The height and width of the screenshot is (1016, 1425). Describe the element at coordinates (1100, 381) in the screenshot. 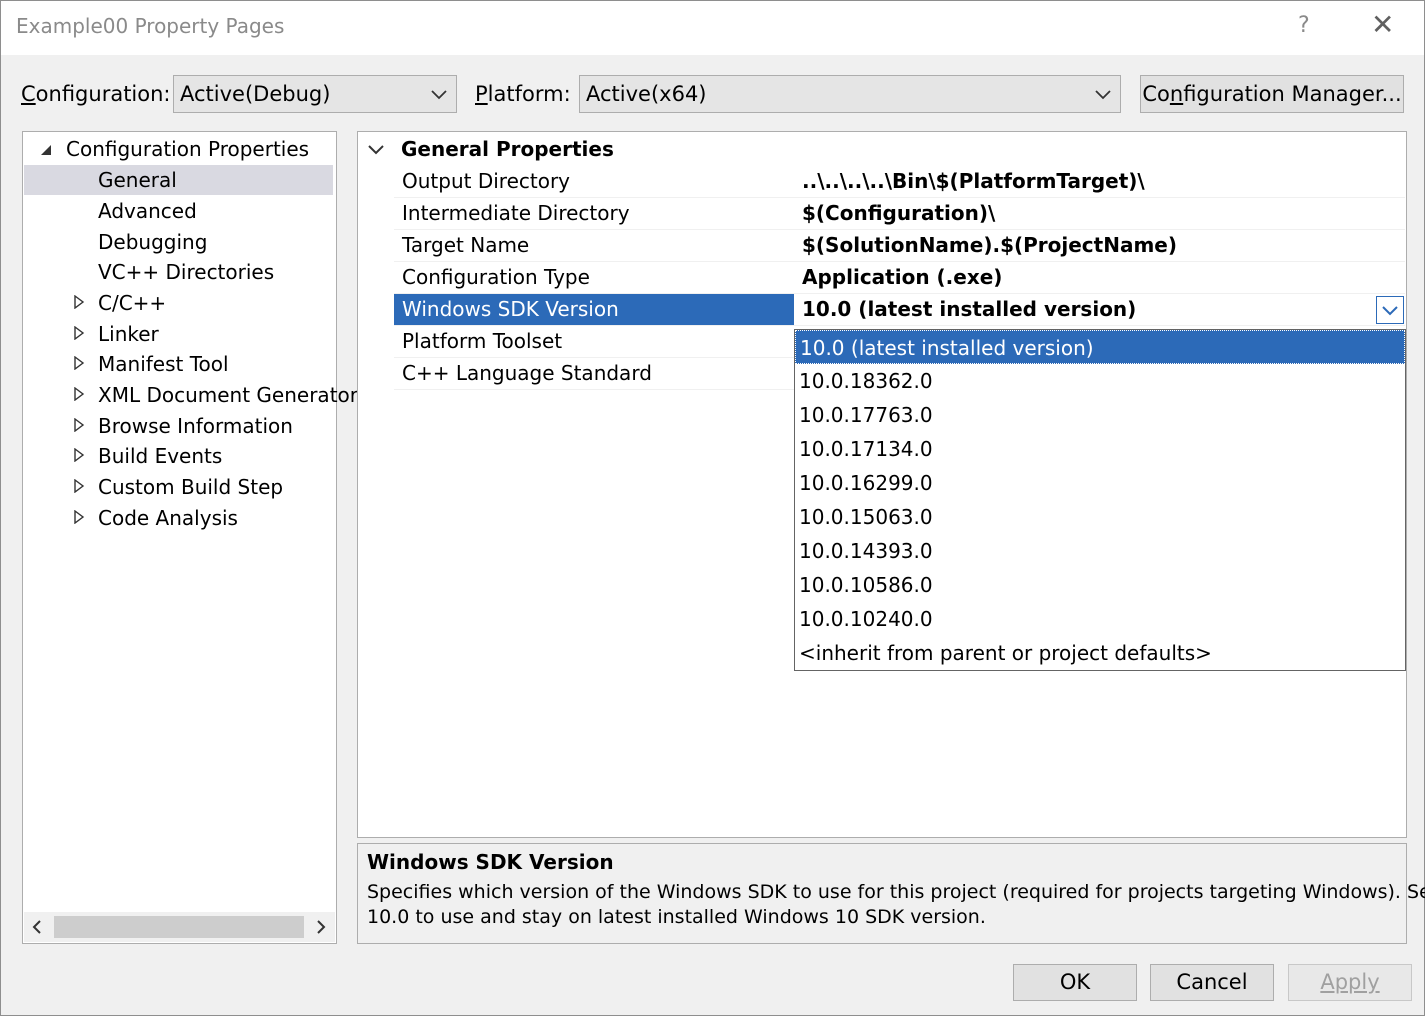

I see `dropdown-option: 10.0.18362.0` at that location.